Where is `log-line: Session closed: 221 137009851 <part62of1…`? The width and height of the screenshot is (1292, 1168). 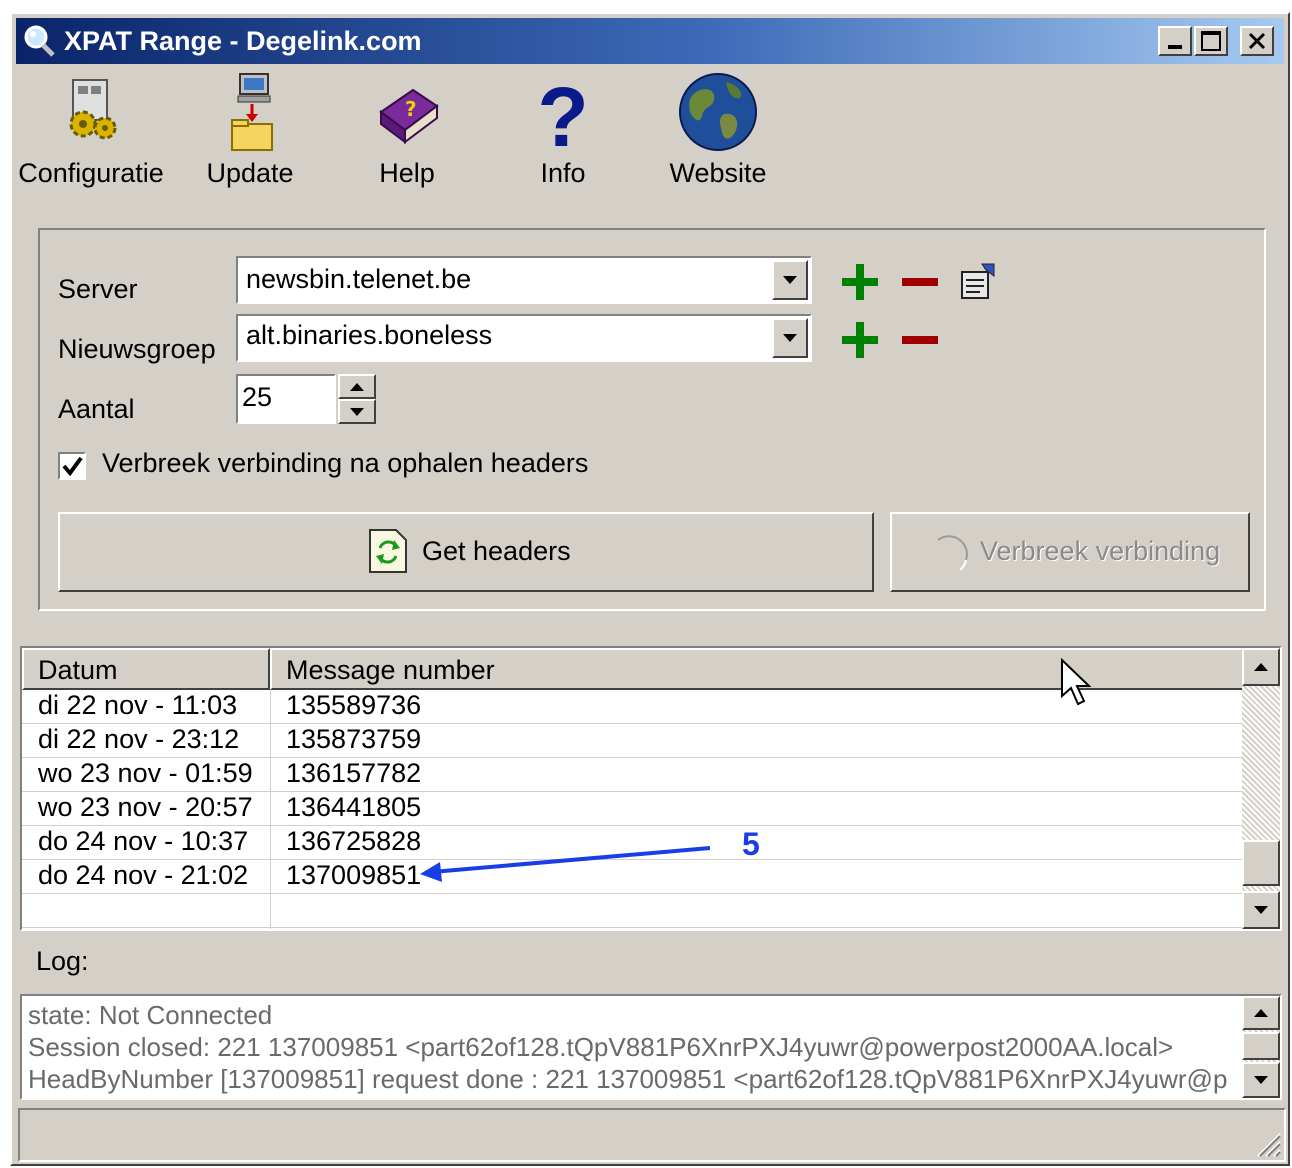 log-line: Session closed: 221 137009851 <part62of1… is located at coordinates (601, 1047).